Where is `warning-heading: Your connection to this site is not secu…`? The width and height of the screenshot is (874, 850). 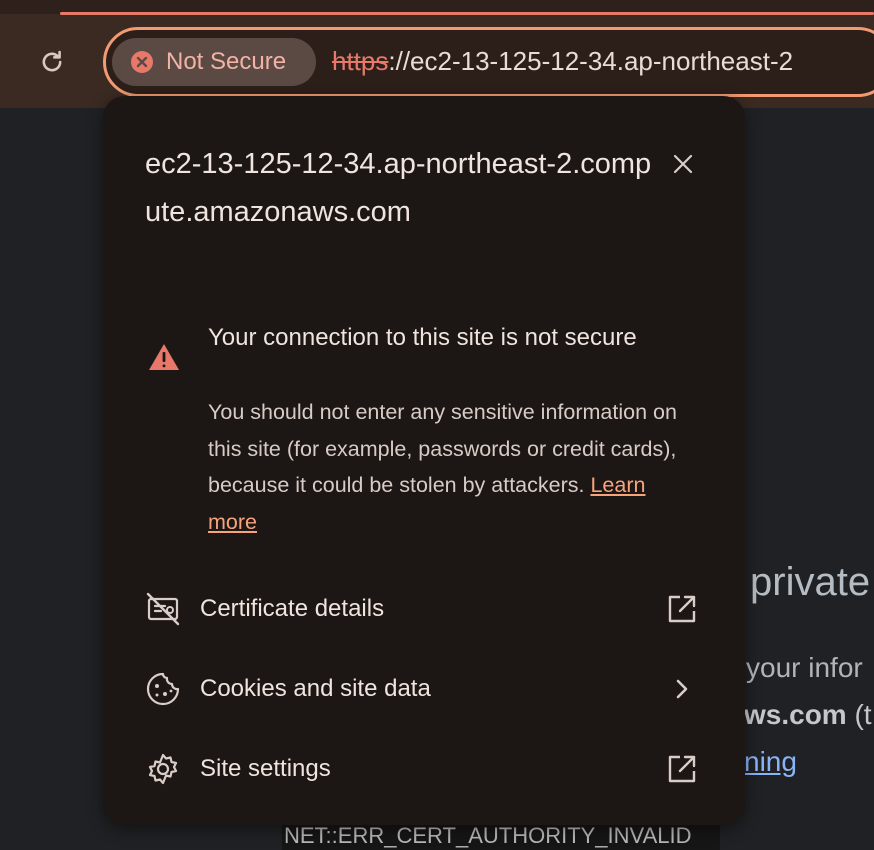
warning-heading: Your connection to this site is not secu… is located at coordinates (422, 337).